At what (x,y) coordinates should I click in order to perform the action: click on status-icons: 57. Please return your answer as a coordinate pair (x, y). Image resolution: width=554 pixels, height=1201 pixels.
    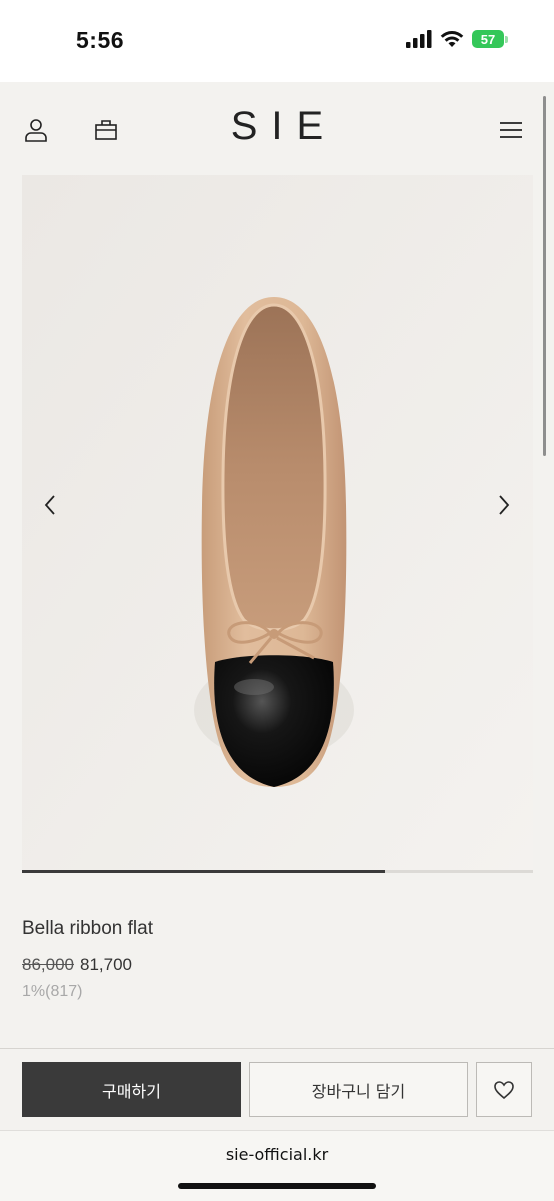
    Looking at the image, I should click on (457, 39).